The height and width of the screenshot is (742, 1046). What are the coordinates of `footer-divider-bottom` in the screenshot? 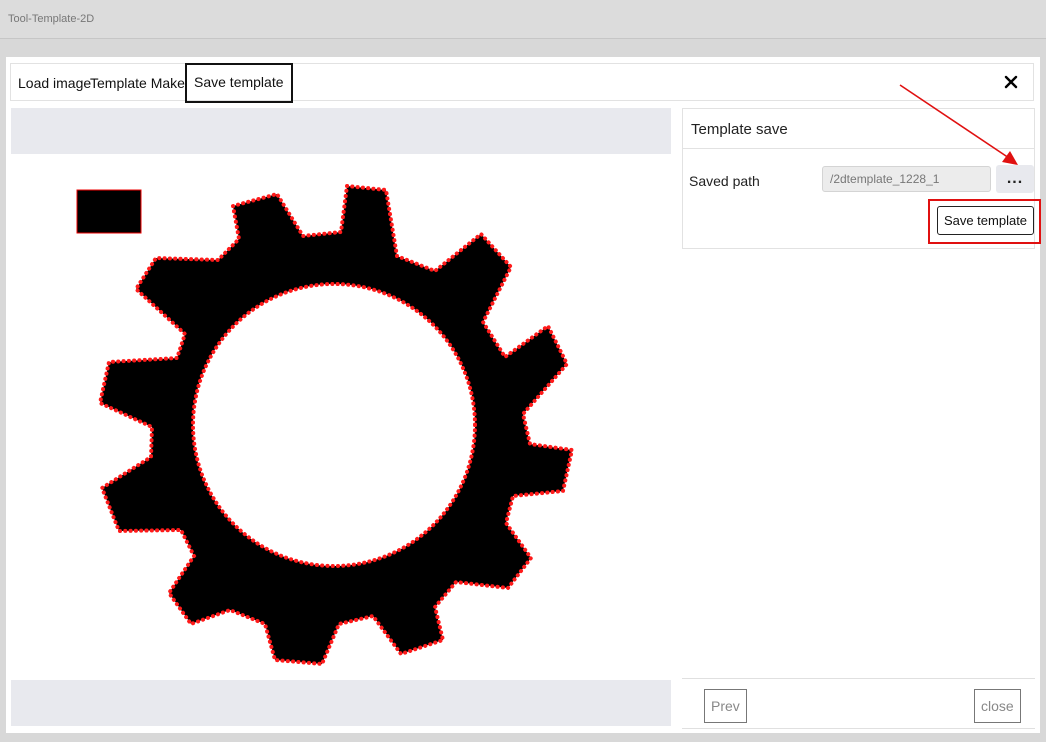 It's located at (858, 728).